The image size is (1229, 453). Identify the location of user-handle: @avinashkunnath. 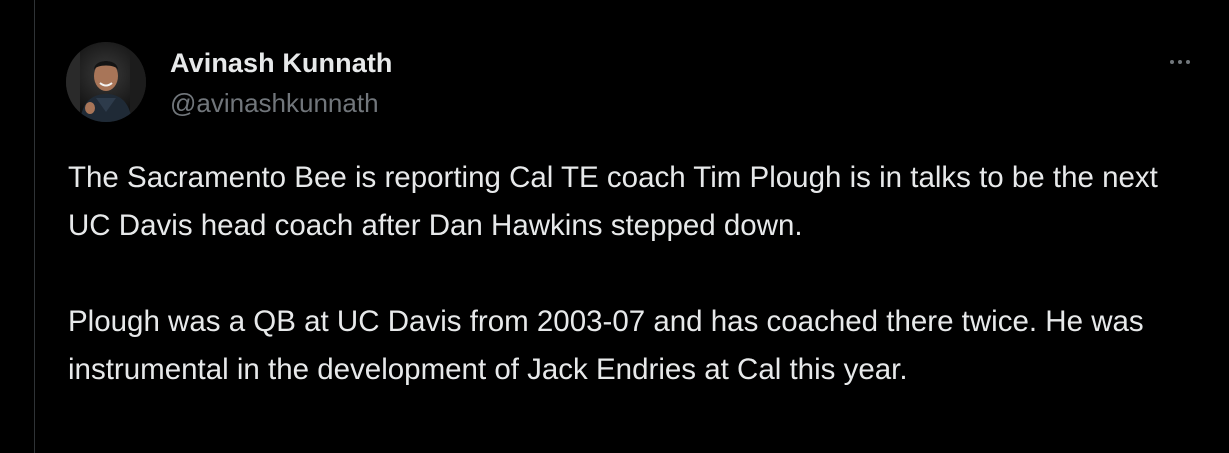
(281, 103).